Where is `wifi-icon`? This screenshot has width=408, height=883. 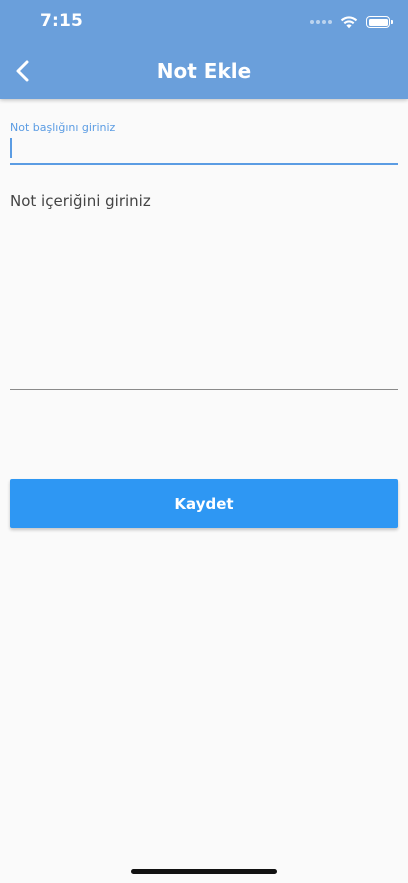 wifi-icon is located at coordinates (349, 22).